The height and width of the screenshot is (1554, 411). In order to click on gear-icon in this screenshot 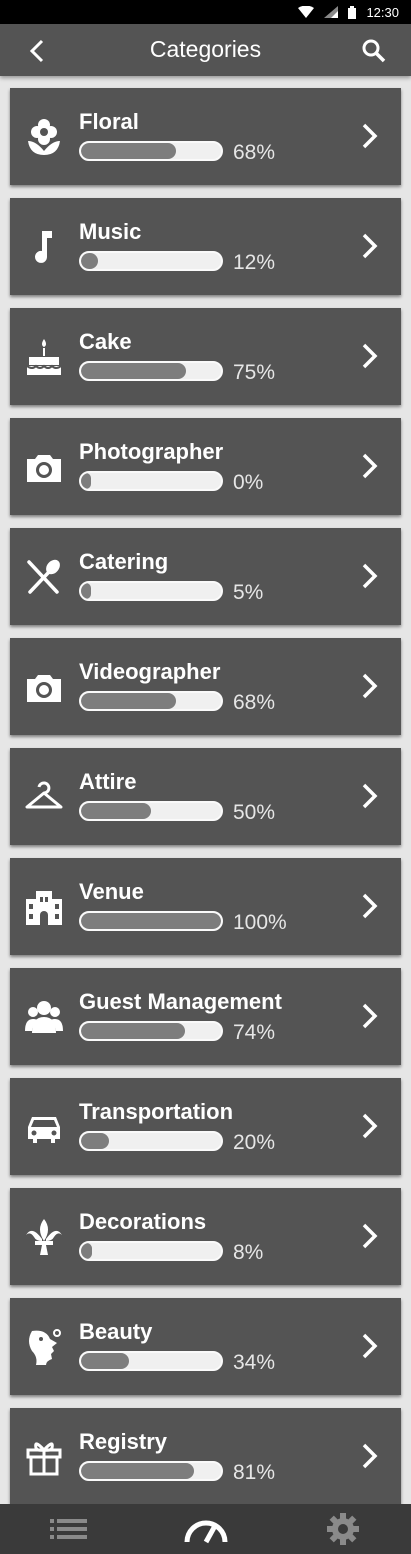, I will do `click(342, 1529)`.